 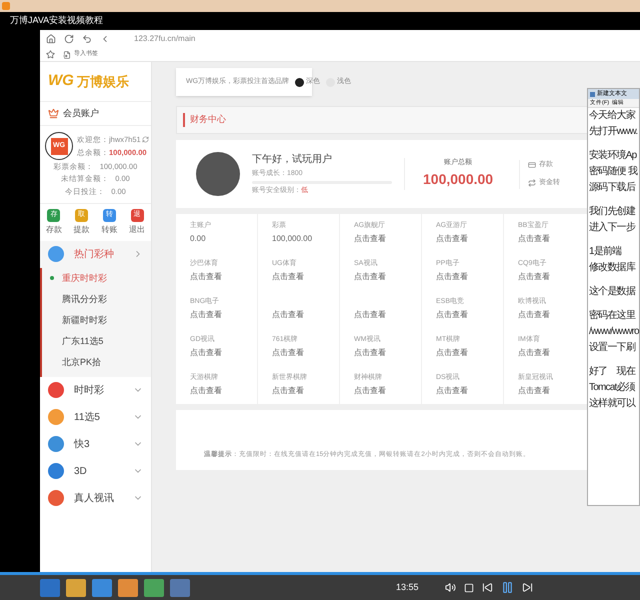 What do you see at coordinates (613, 292) in the screenshot?
I see `text-line: 这个是数据` at bounding box center [613, 292].